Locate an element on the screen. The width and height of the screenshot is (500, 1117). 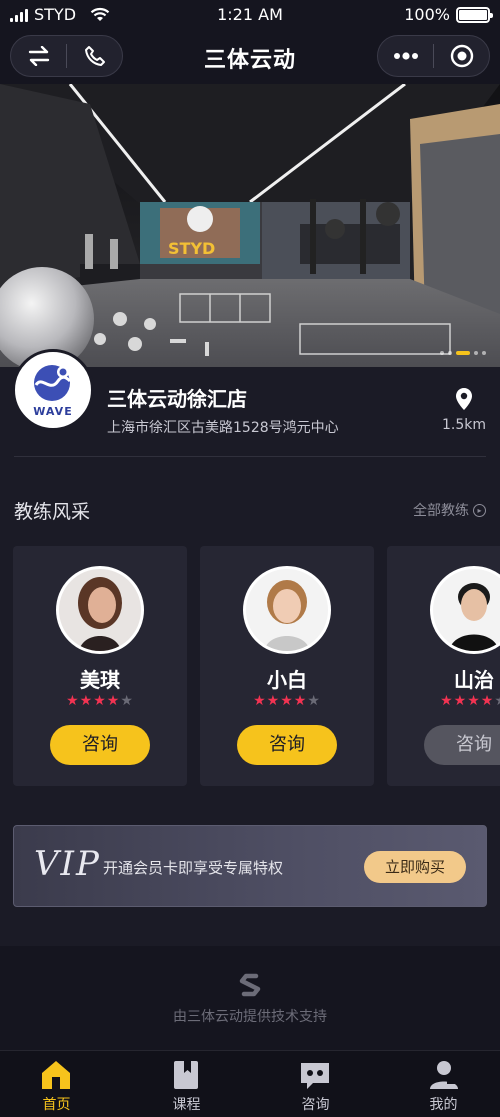
nav-right-capsule is located at coordinates (433, 56).